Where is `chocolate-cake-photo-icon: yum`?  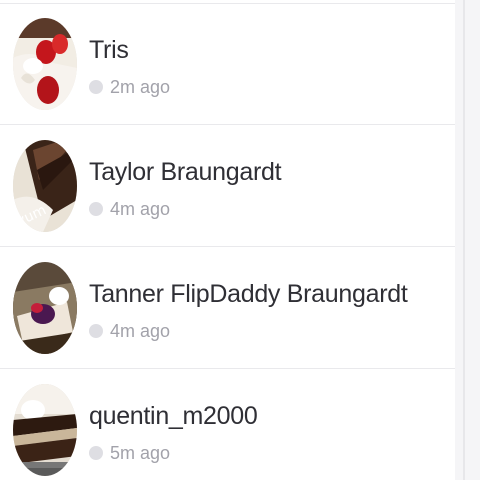
chocolate-cake-photo-icon: yum is located at coordinates (45, 186).